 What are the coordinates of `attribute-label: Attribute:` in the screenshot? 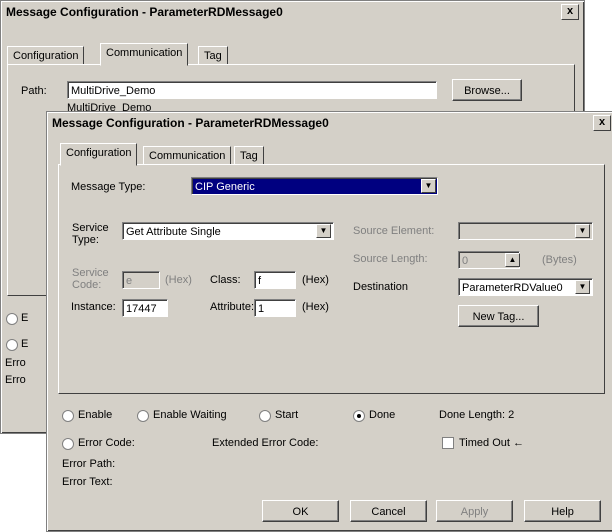 It's located at (232, 307).